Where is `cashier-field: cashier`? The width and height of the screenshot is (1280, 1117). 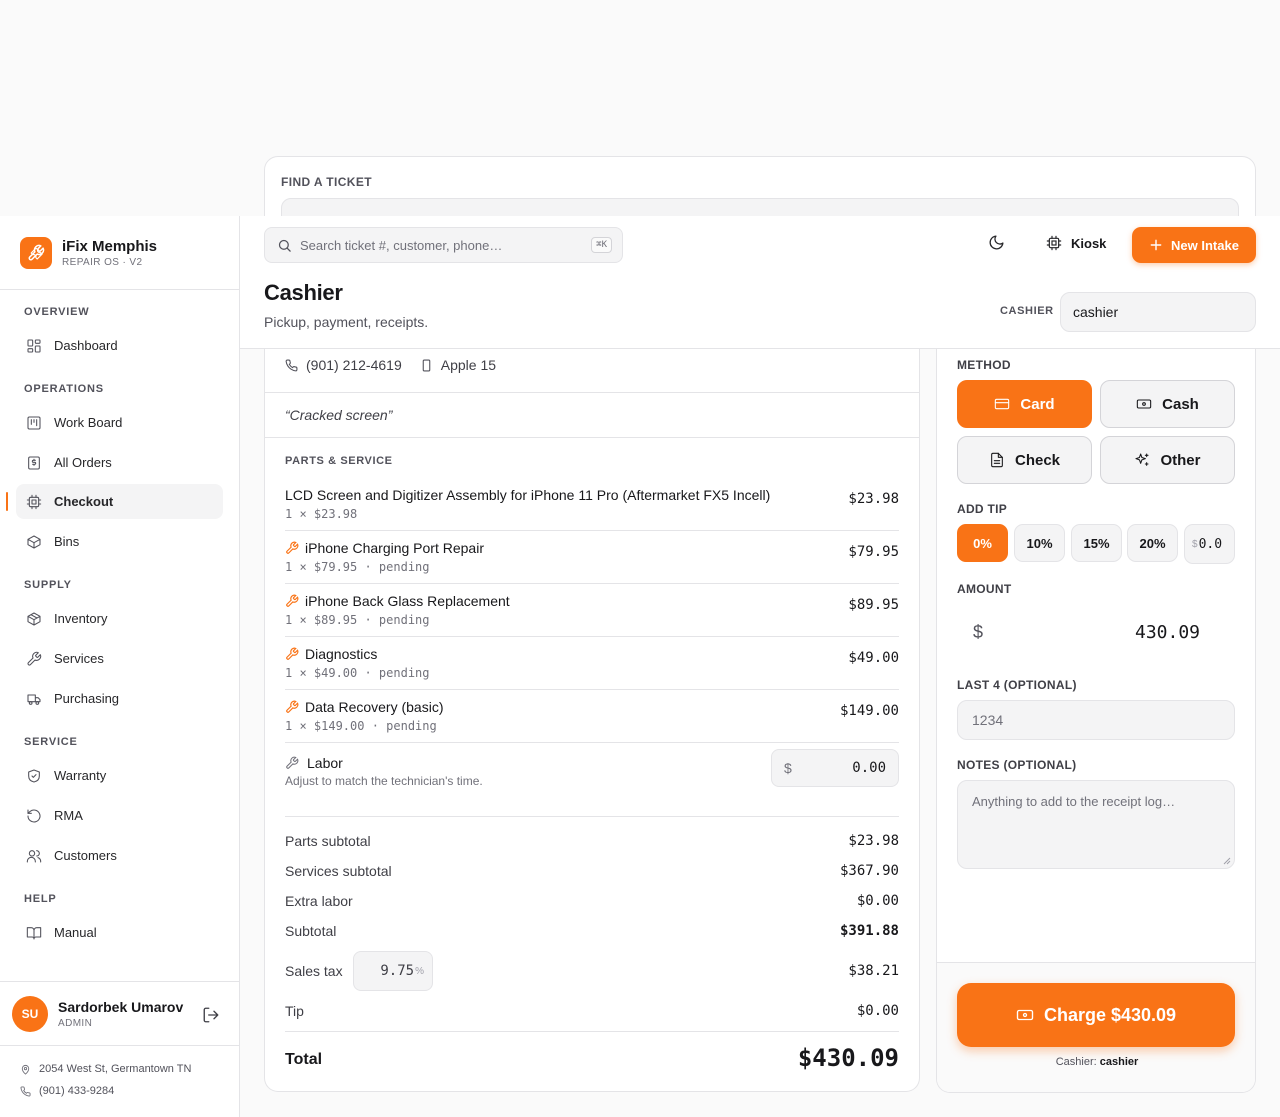 cashier-field: cashier is located at coordinates (1158, 312).